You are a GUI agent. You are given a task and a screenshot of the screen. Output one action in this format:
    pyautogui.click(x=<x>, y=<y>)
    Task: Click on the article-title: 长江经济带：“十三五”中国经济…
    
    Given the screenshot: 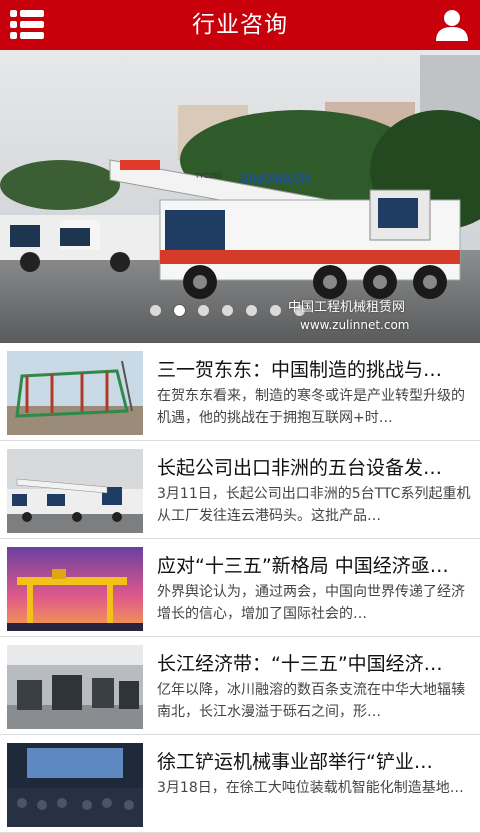 What is the action you would take?
    pyautogui.click(x=300, y=664)
    